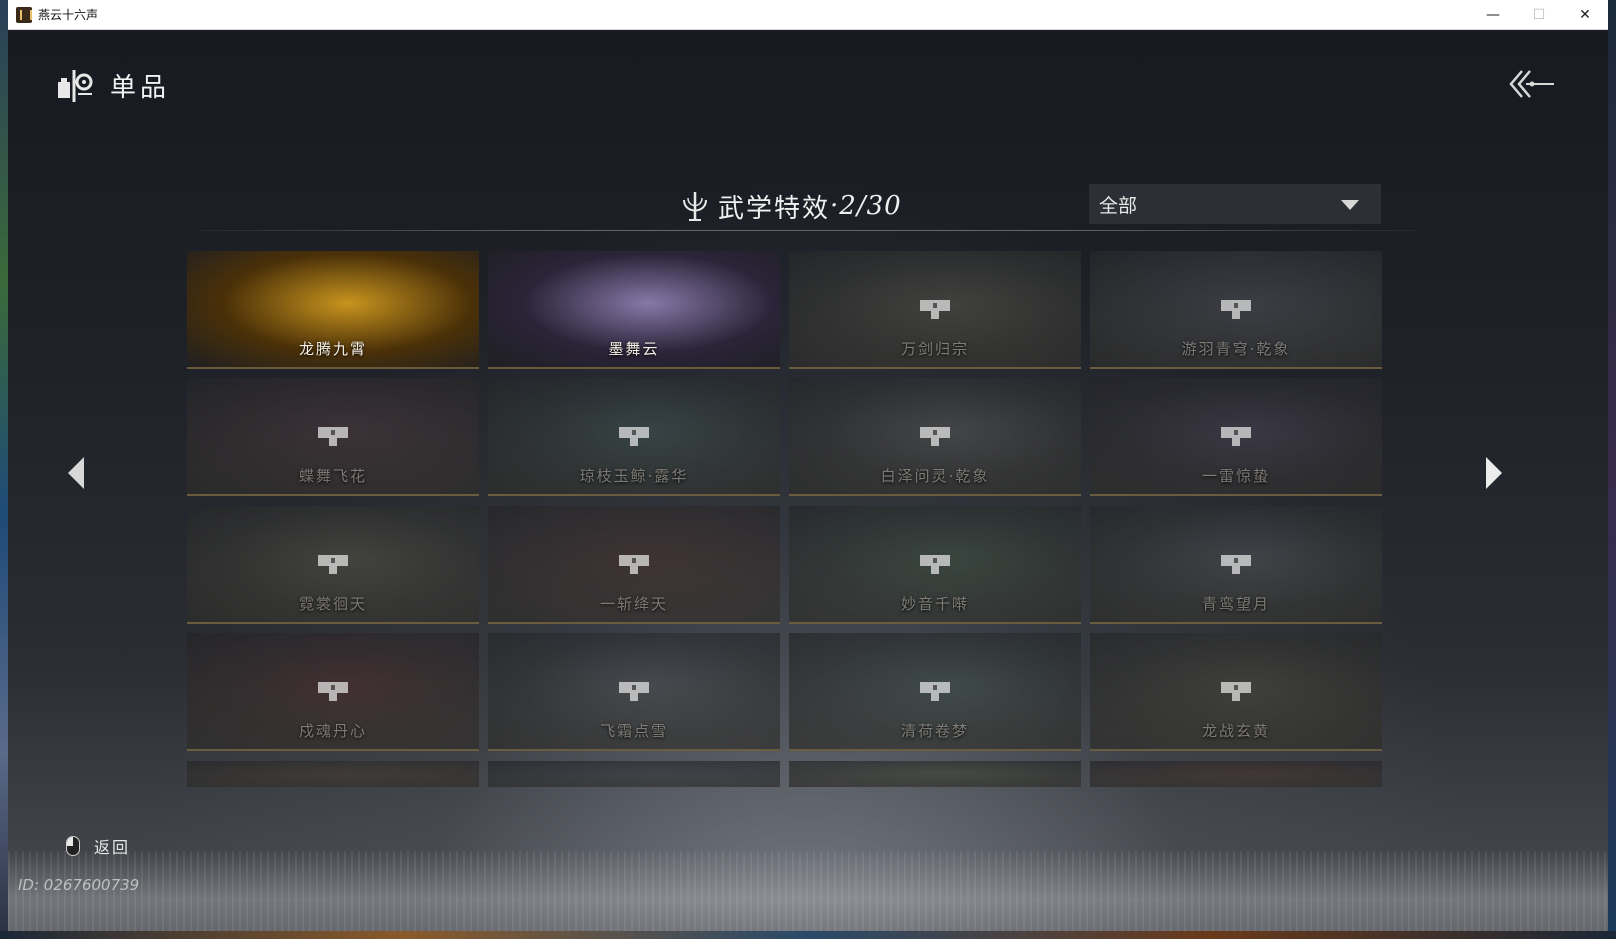 The width and height of the screenshot is (1616, 939). What do you see at coordinates (1612, 469) in the screenshot?
I see `desktop-background-right` at bounding box center [1612, 469].